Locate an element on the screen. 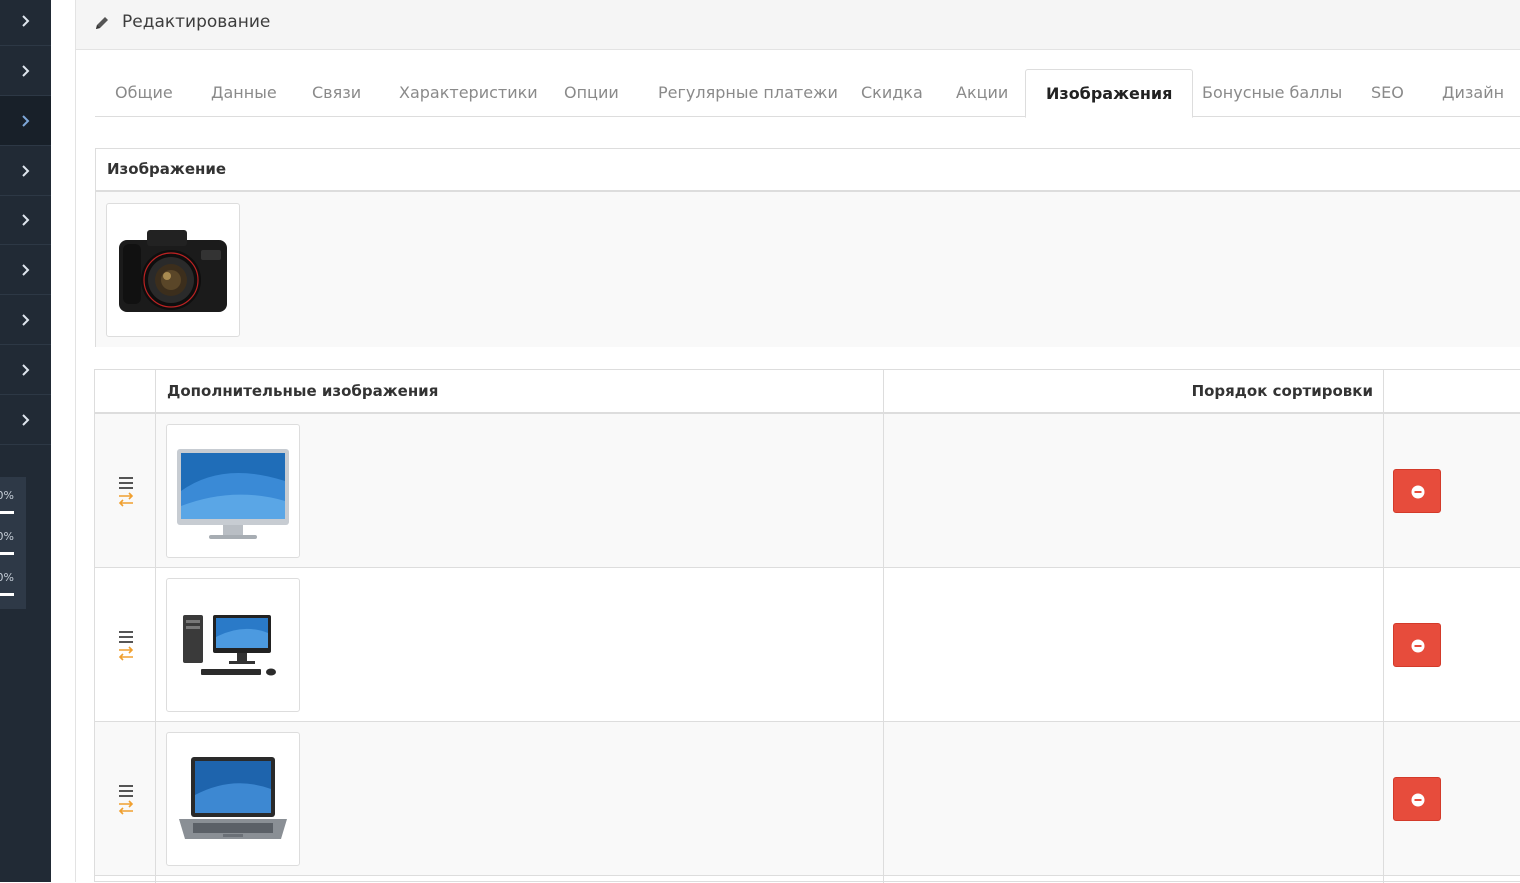 This screenshot has width=1520, height=883. tab-reward-points: Бонусные баллы is located at coordinates (1272, 93).